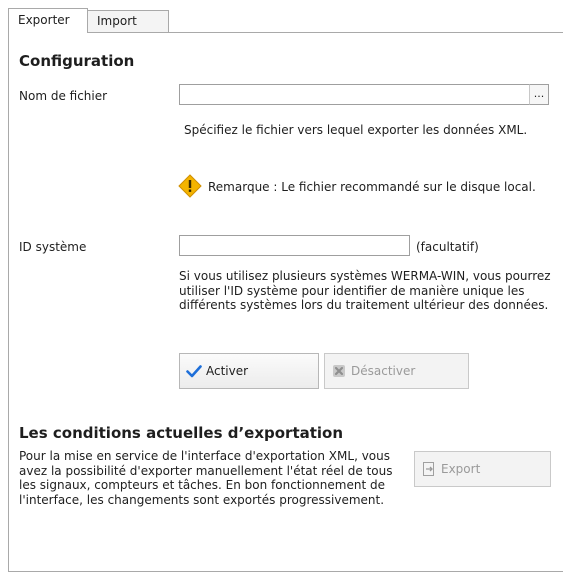 The height and width of the screenshot is (572, 563). I want to click on configuration-title: Configuration, so click(77, 61).